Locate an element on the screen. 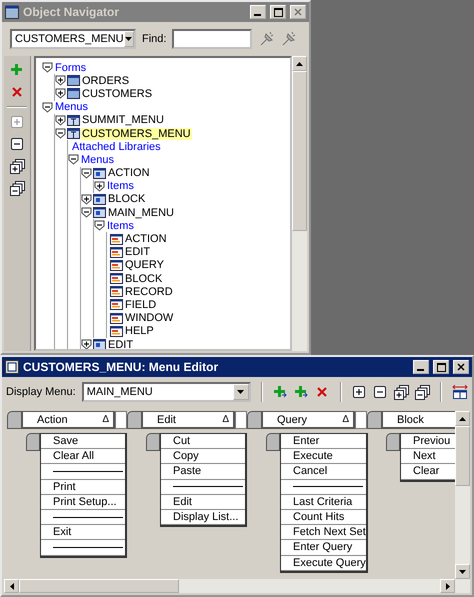 The height and width of the screenshot is (597, 474). tree-node-label: HELP is located at coordinates (139, 331).